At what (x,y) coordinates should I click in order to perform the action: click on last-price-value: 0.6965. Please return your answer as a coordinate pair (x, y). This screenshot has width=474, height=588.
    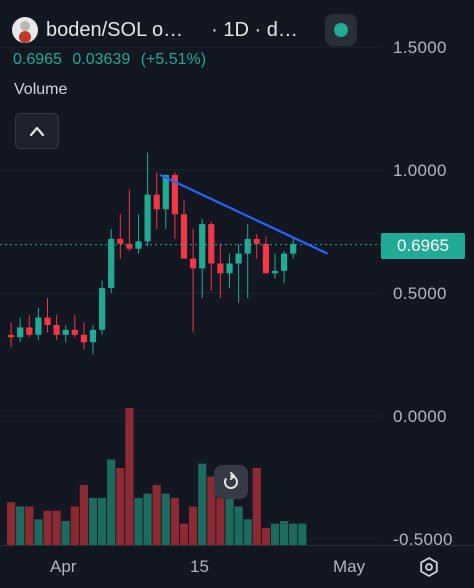
    Looking at the image, I should click on (37, 59).